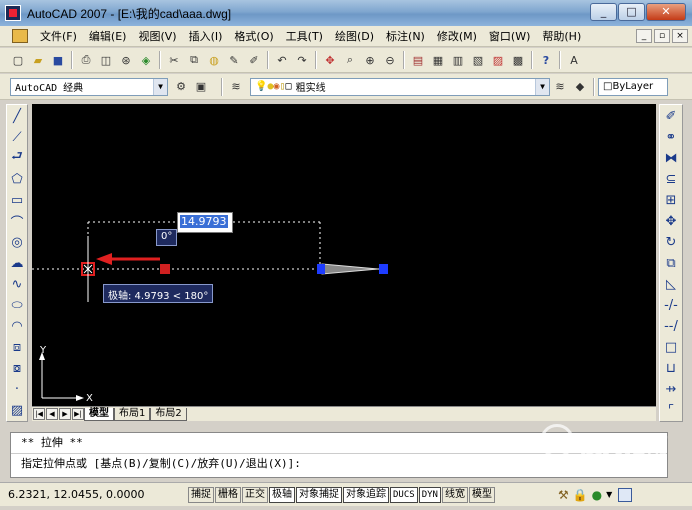 The image size is (692, 510). What do you see at coordinates (671, 116) in the screenshot?
I see `erase-icon: ✐` at bounding box center [671, 116].